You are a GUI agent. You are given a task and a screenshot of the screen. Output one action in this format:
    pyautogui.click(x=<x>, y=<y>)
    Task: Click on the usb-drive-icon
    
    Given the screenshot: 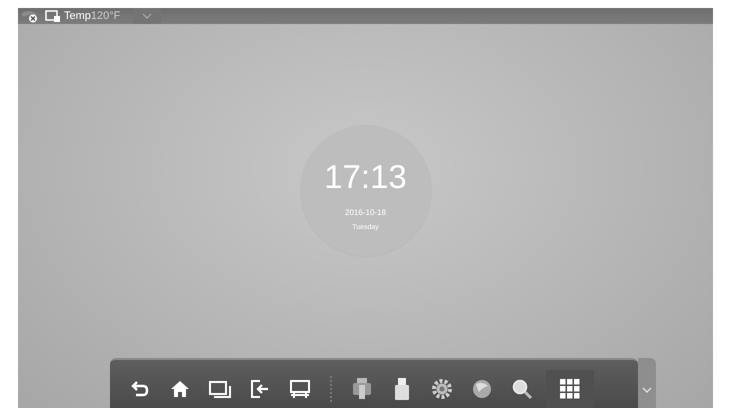 What is the action you would take?
    pyautogui.click(x=402, y=389)
    